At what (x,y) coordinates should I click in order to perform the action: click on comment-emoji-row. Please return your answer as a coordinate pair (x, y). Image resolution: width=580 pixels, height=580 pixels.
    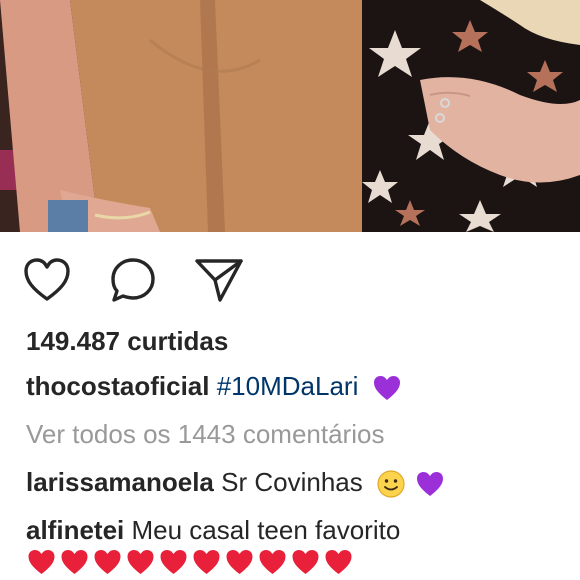
    Looking at the image, I should click on (190, 562).